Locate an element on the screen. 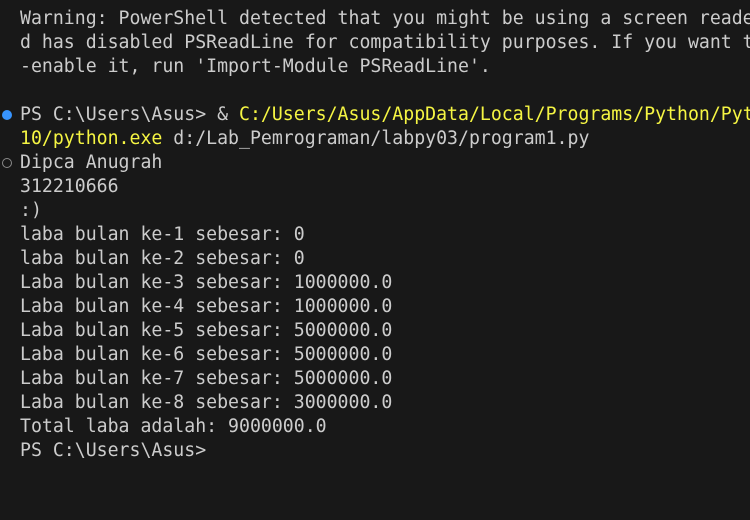  output-line: Laba bulan ke-5 sebesar: 5000000.0 is located at coordinates (206, 330).